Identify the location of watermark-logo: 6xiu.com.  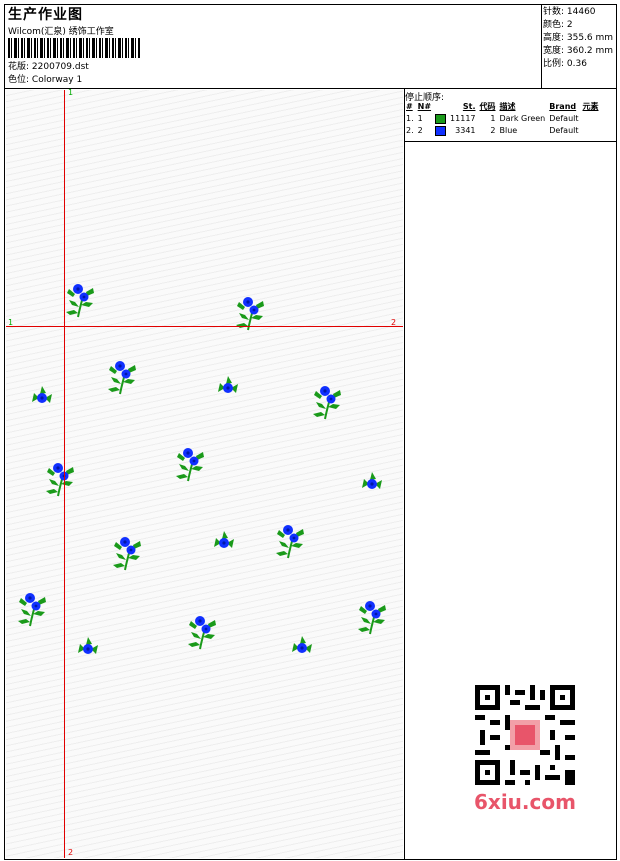
(525, 802).